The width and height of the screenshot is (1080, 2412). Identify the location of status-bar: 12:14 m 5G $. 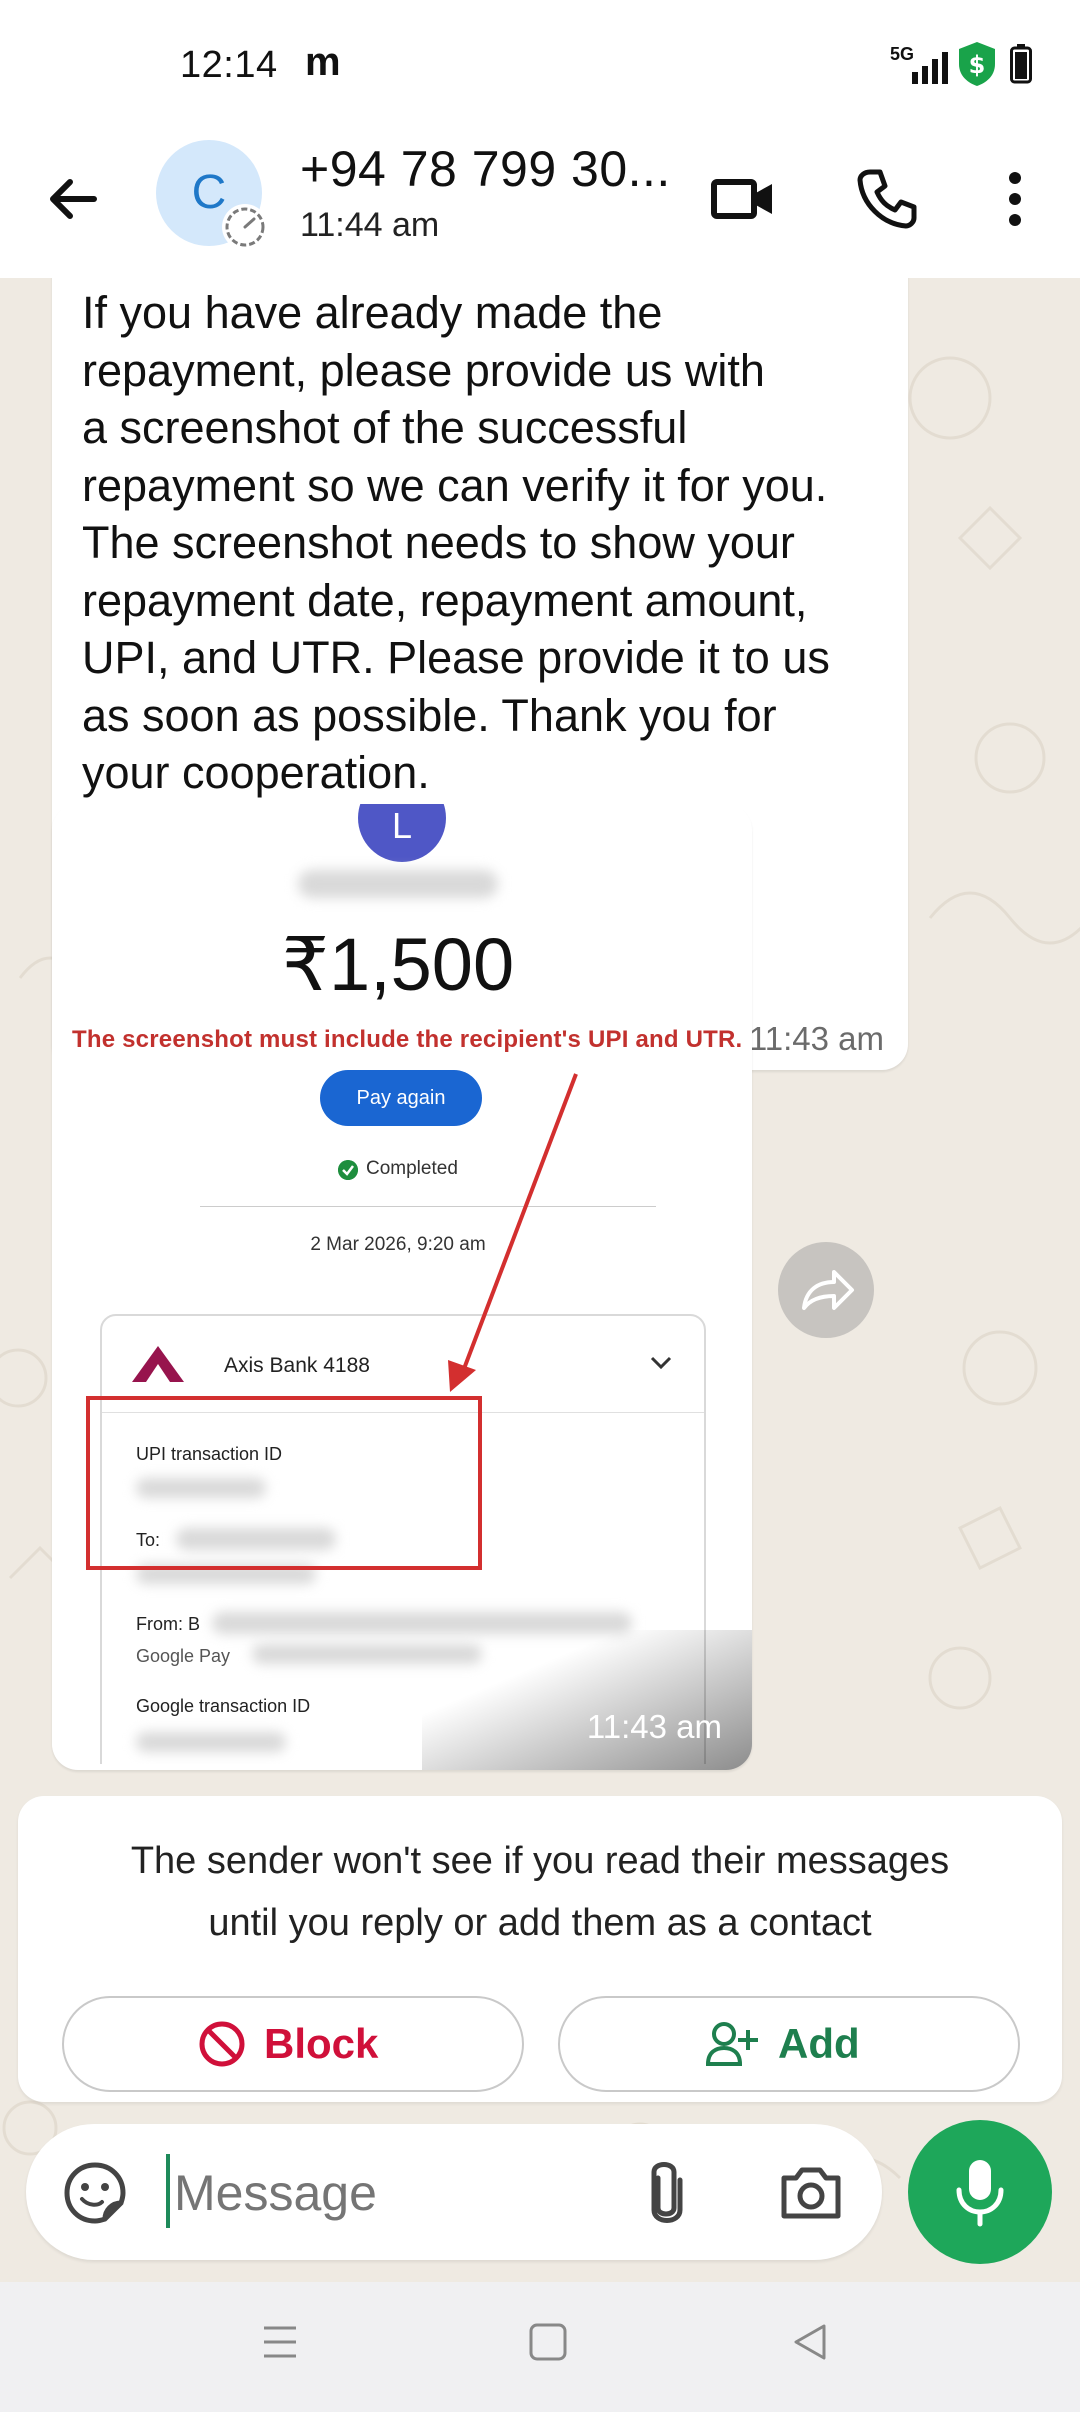
(540, 67).